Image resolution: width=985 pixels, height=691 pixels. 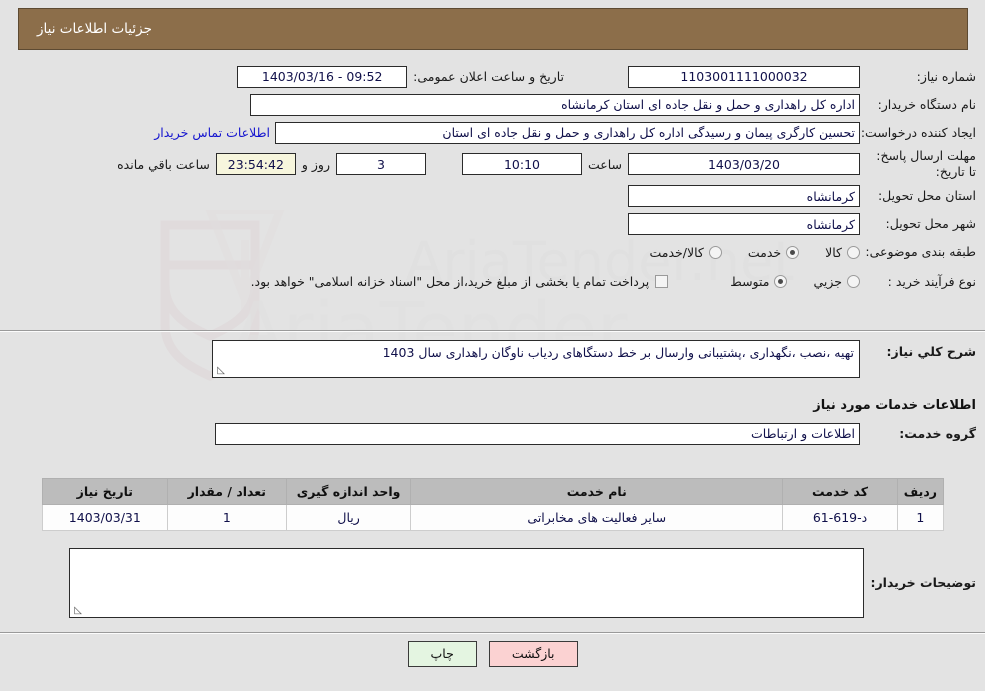 I want to click on row-buyer-notes: توضیحات خریدار: ◺, so click(x=493, y=583).